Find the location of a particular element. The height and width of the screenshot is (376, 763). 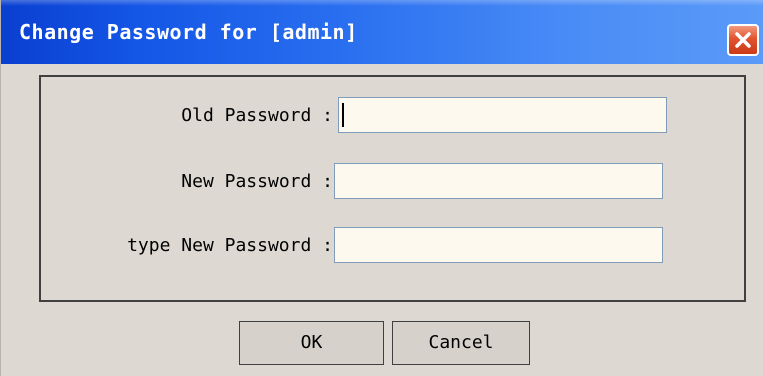

close-button is located at coordinates (743, 40).